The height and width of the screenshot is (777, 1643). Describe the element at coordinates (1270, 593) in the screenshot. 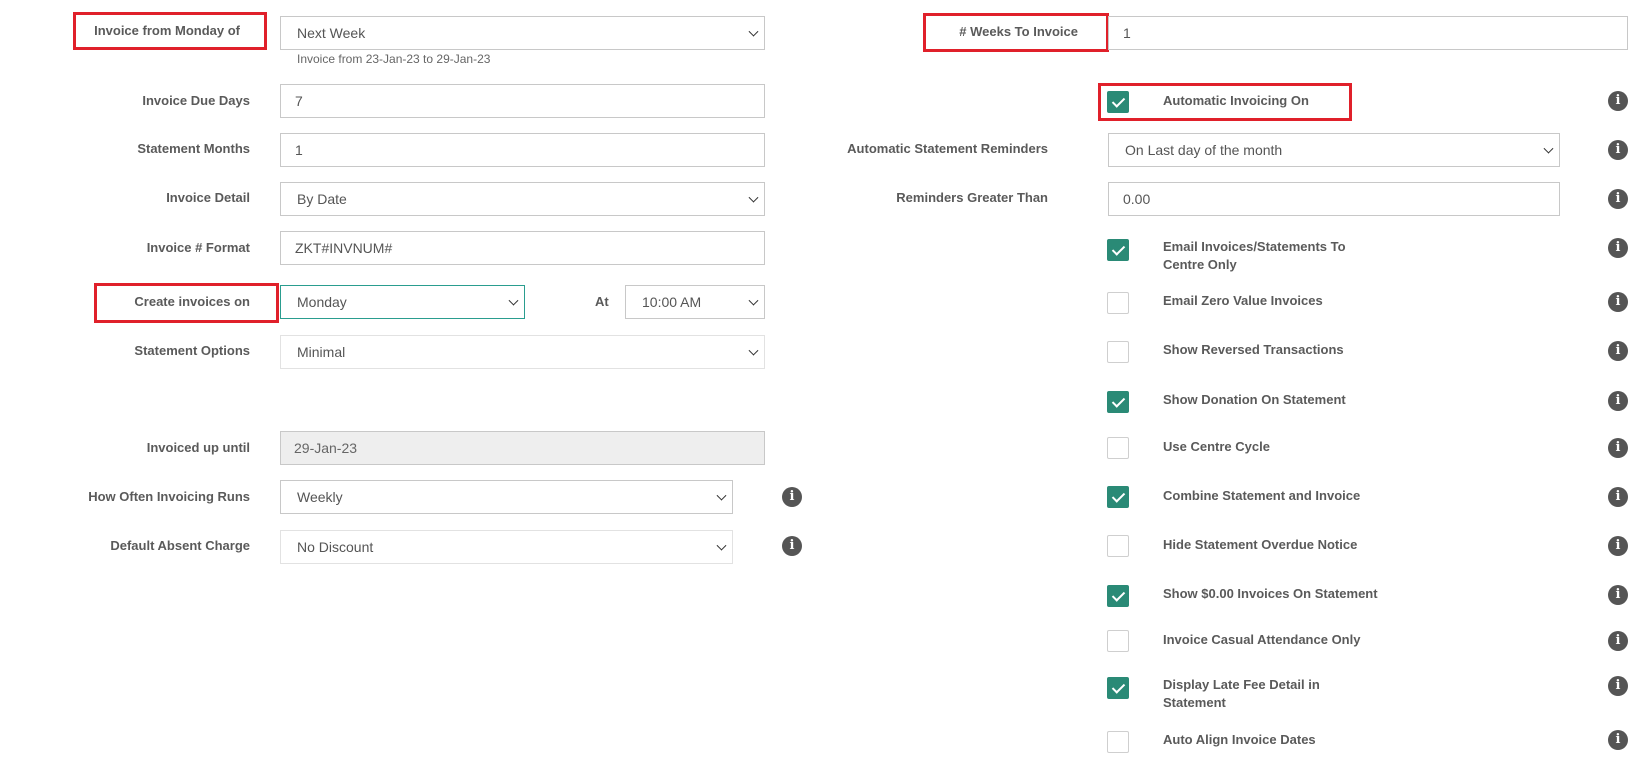

I see `show-zero-invoices-label: Show $0.00 Invoices On Statement` at that location.